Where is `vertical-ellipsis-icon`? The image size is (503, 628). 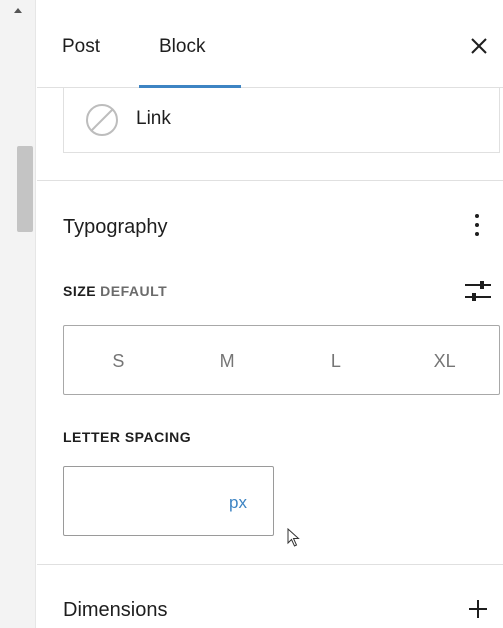
vertical-ellipsis-icon is located at coordinates (477, 225).